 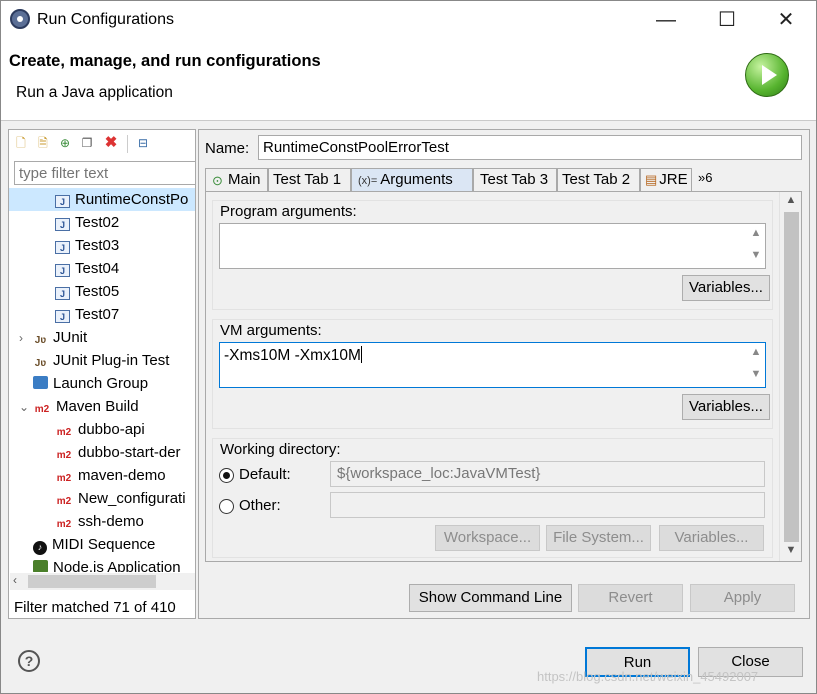 I want to click on text-cursor, so click(x=361, y=354).